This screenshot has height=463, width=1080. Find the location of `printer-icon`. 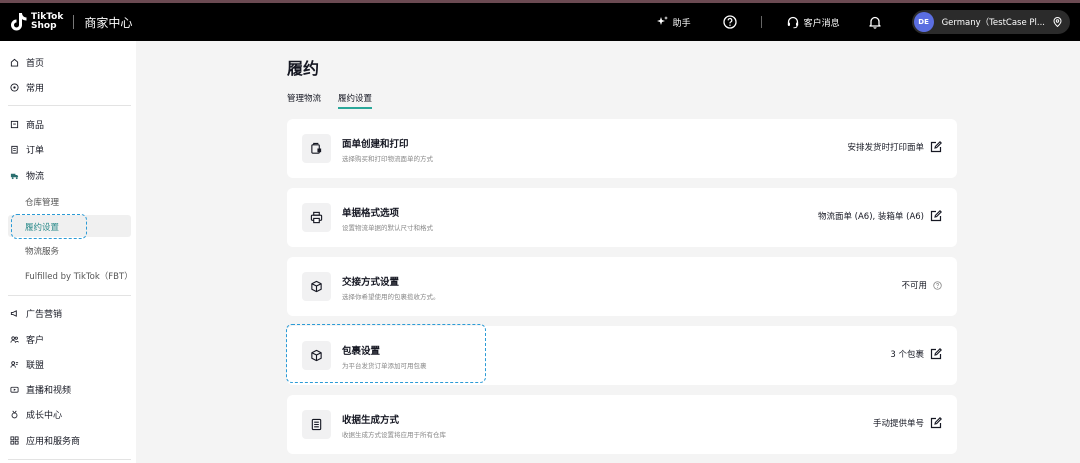

printer-icon is located at coordinates (316, 217).